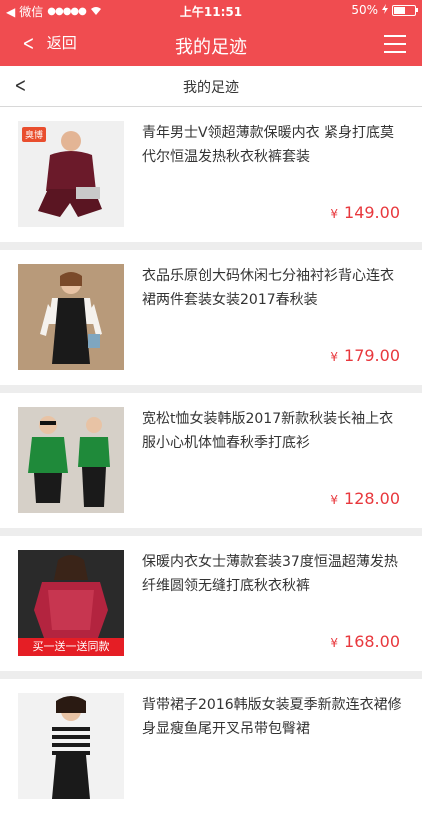 This screenshot has height=814, width=422. What do you see at coordinates (372, 355) in the screenshot?
I see `price-value: 179.00` at bounding box center [372, 355].